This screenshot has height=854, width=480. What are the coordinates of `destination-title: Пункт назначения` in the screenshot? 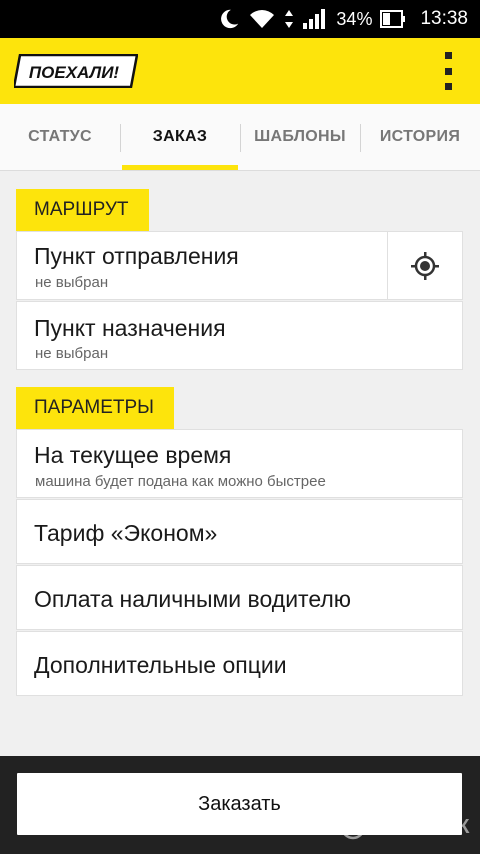 It's located at (130, 328).